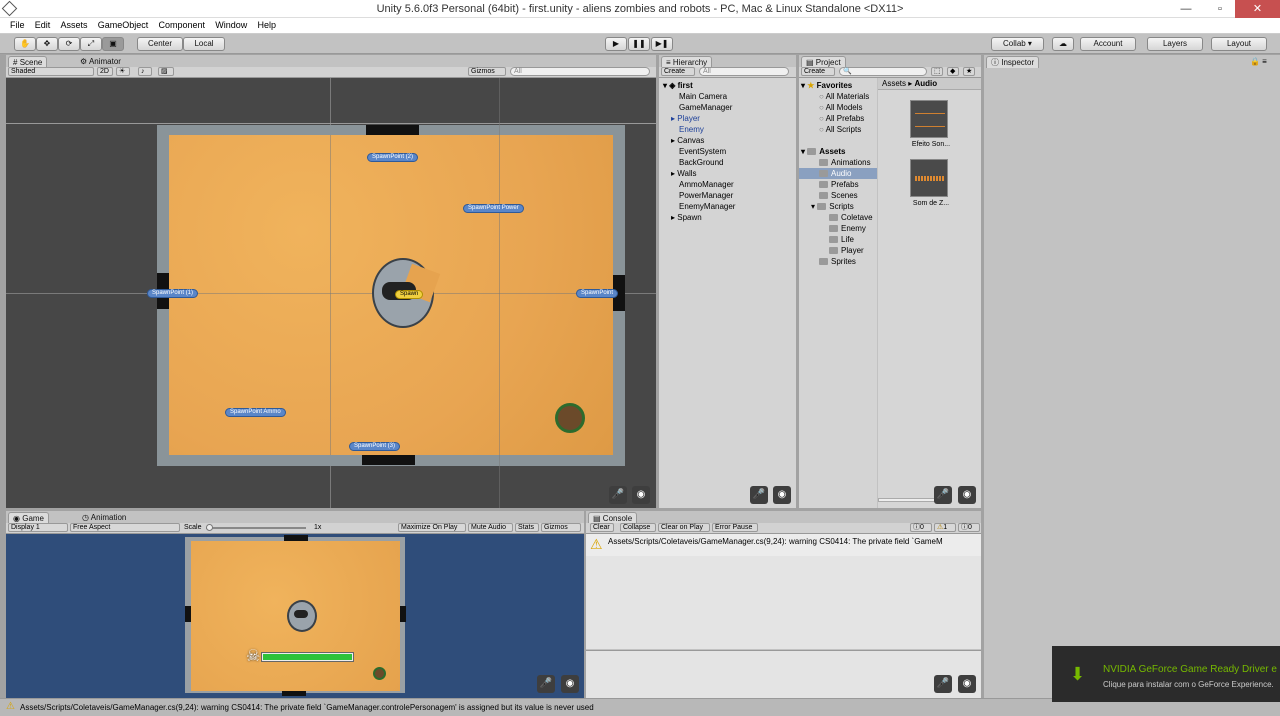  I want to click on favorite-item: ○ All Models, so click(838, 107).